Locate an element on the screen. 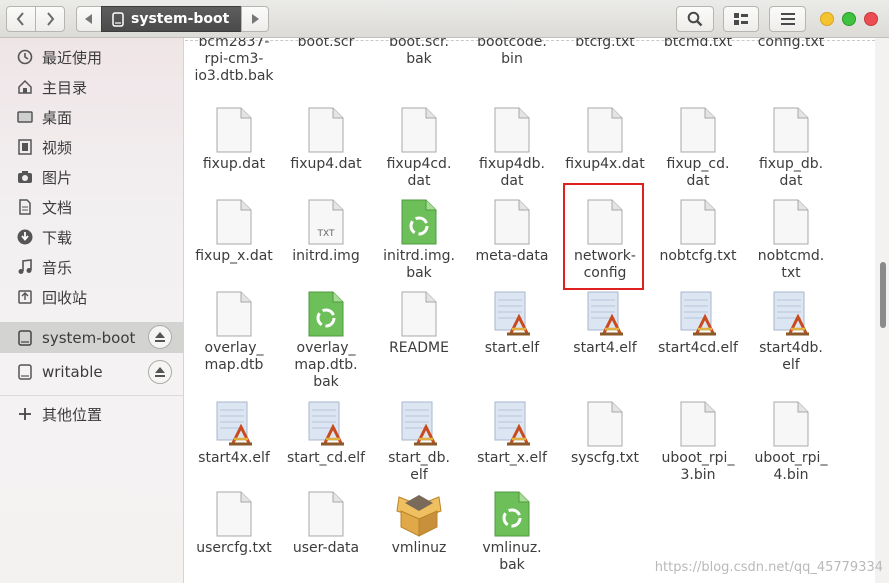 The width and height of the screenshot is (889, 583). file-item: start4x.elf is located at coordinates (234, 433).